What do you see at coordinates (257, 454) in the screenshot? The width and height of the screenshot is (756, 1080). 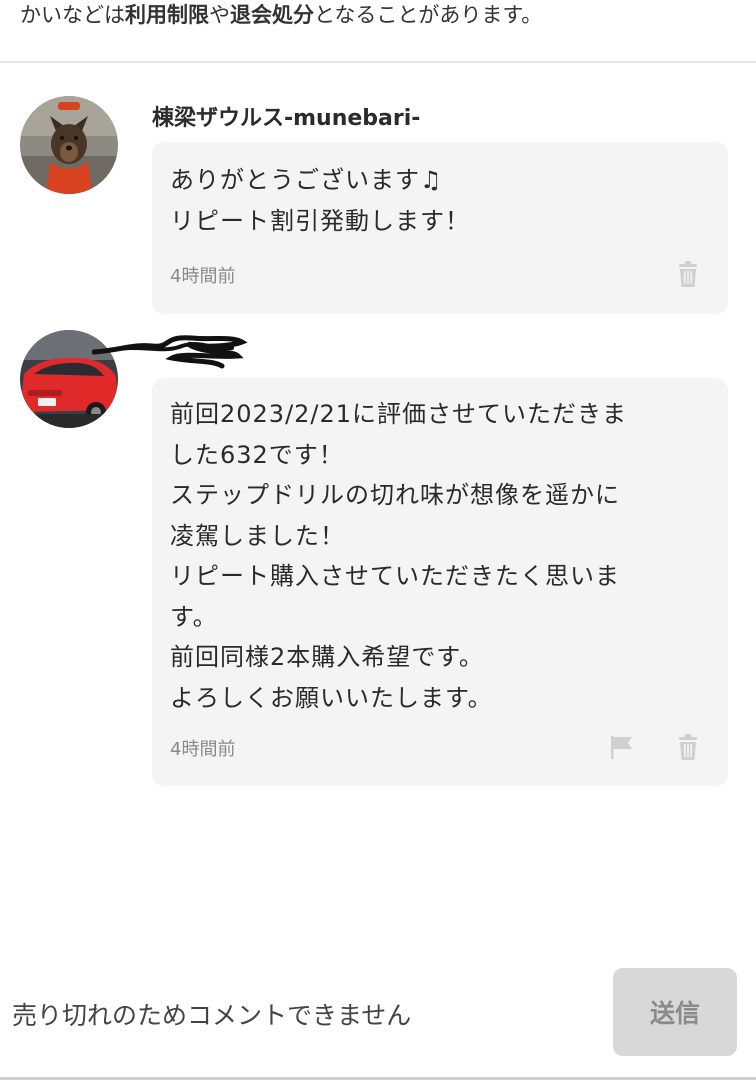 I see `comment-line: した632です！` at bounding box center [257, 454].